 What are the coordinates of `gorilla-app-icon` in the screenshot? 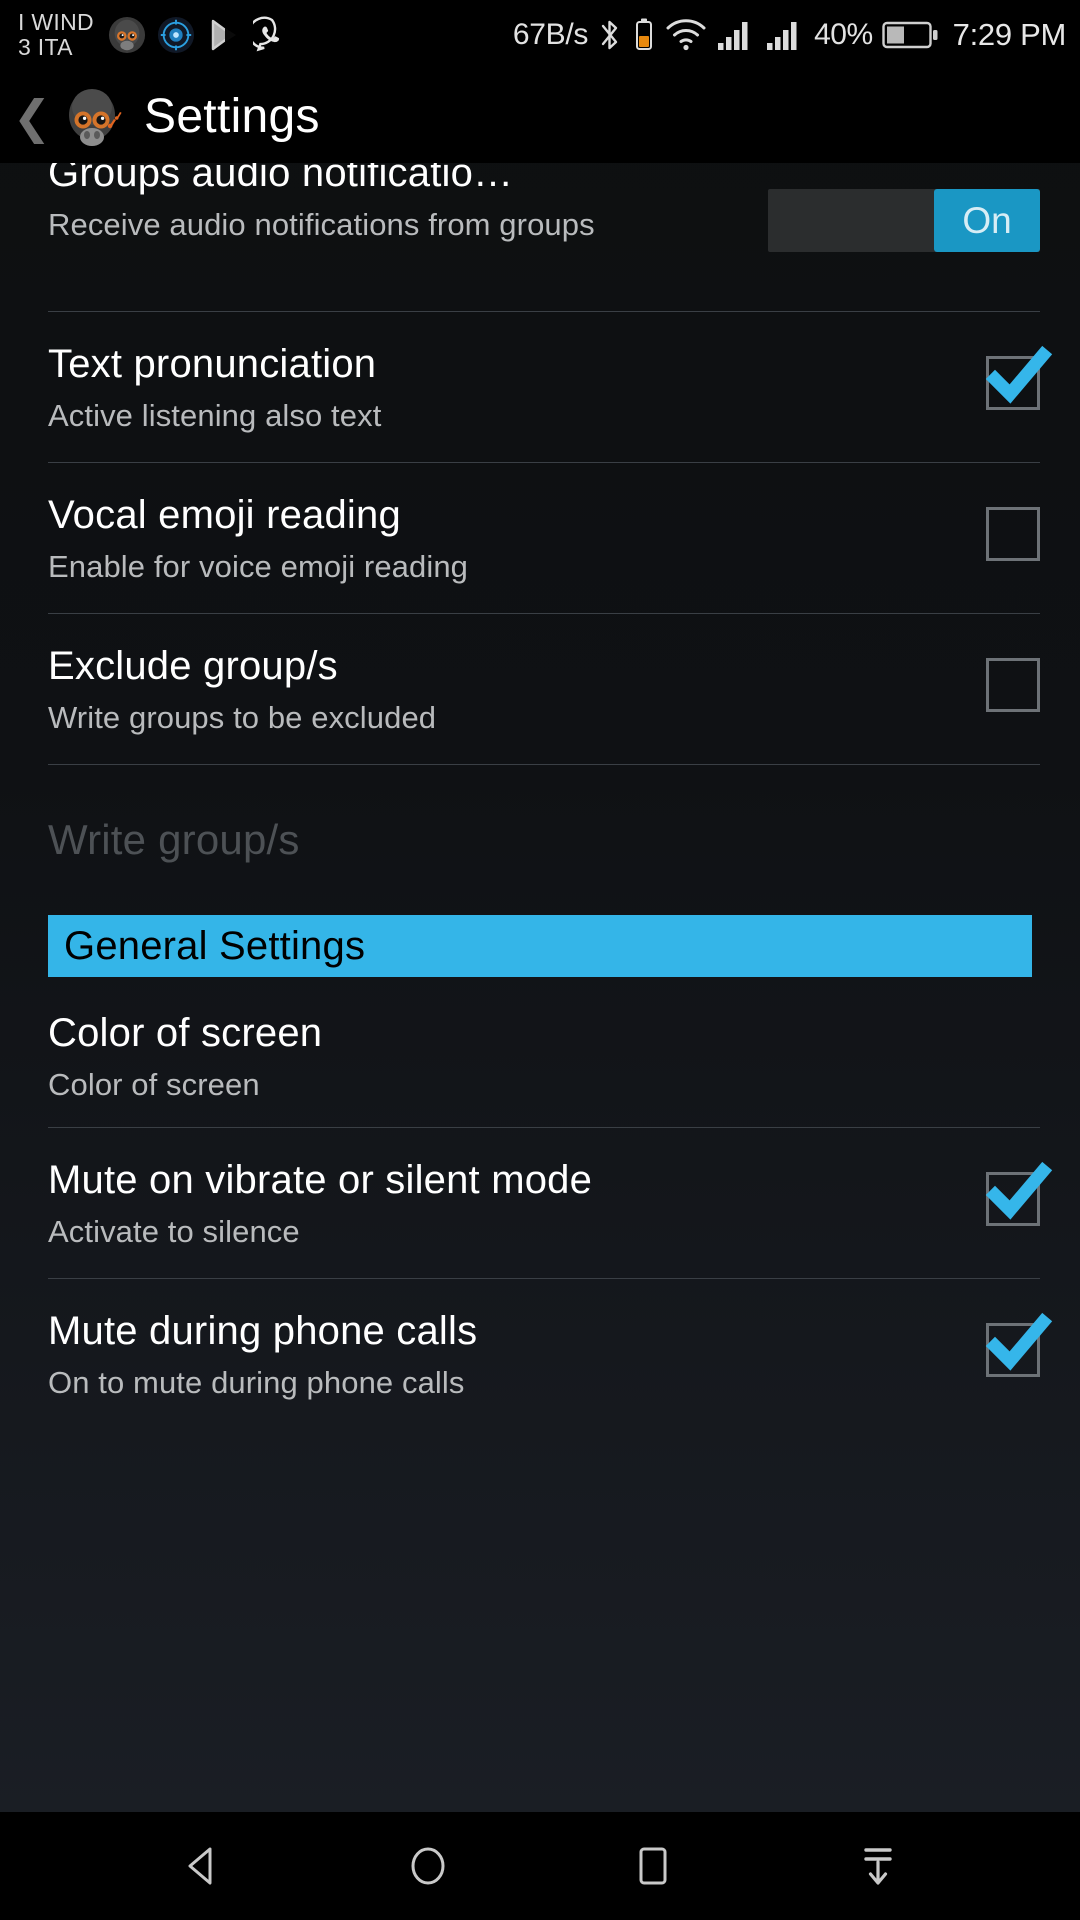 It's located at (95, 117).